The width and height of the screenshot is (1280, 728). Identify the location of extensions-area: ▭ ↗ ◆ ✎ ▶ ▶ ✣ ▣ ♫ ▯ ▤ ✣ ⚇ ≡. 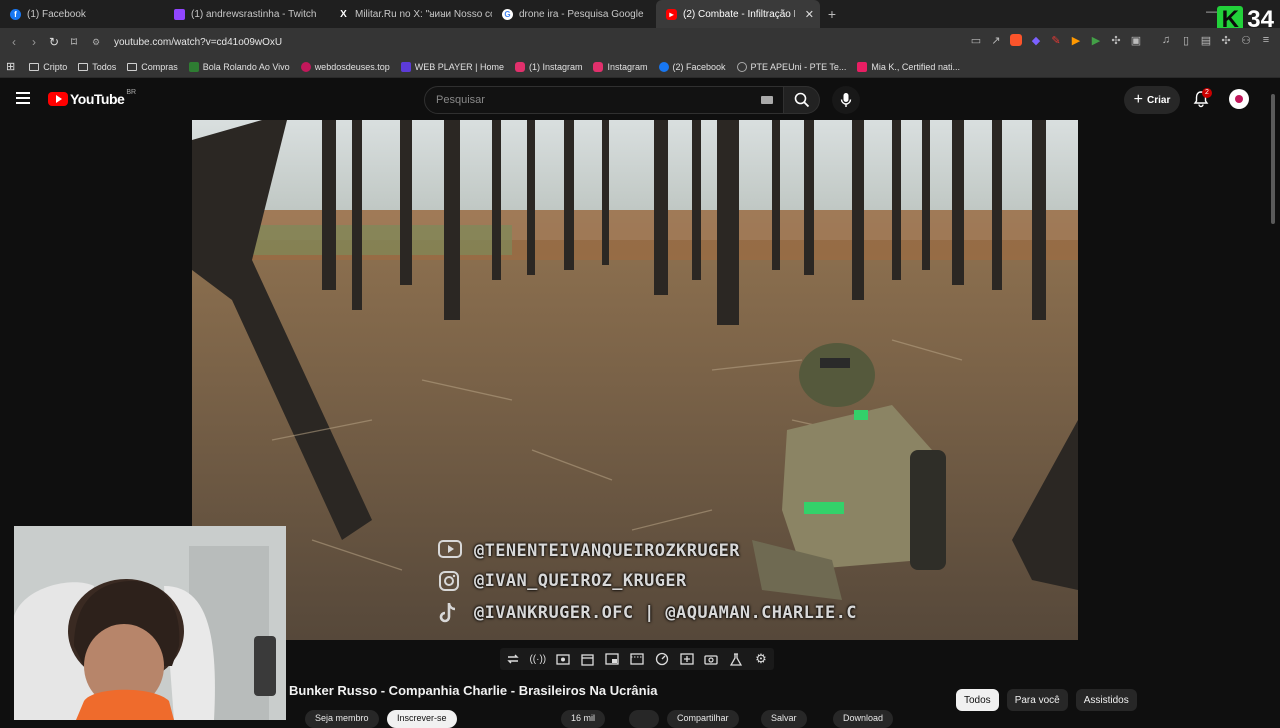
(1121, 40).